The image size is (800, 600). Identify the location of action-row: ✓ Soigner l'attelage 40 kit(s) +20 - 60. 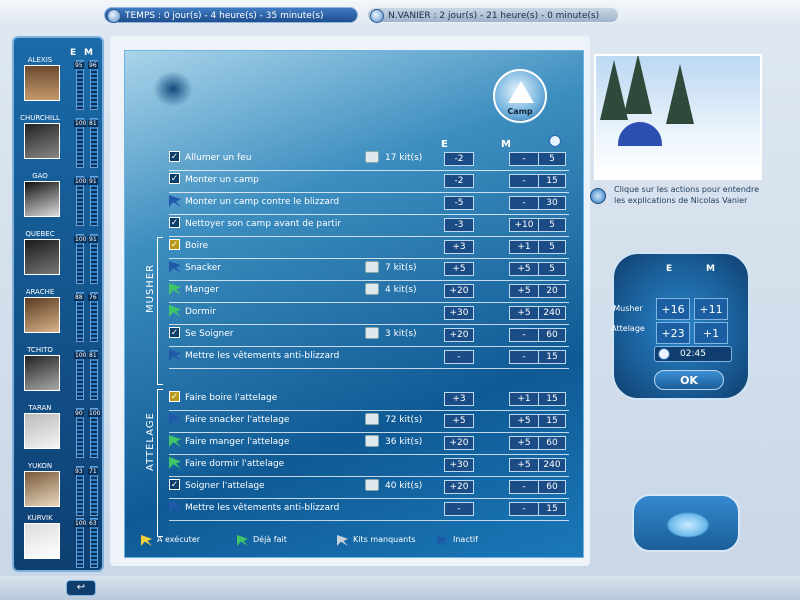
(369, 488).